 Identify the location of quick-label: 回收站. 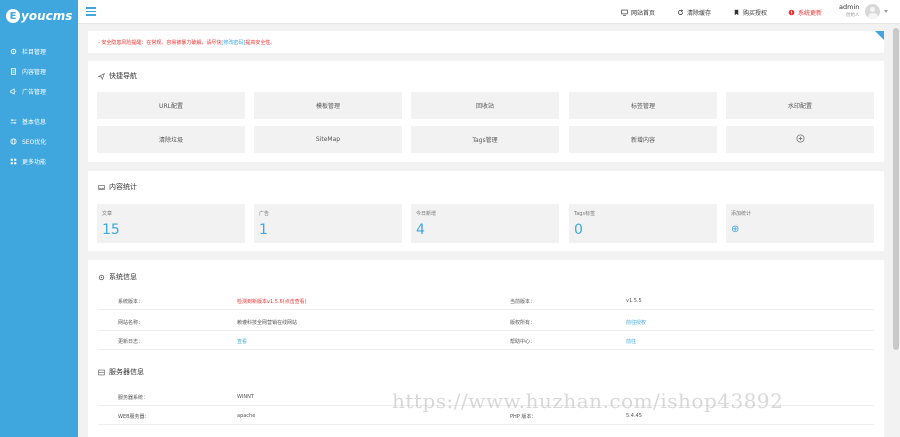
(484, 106).